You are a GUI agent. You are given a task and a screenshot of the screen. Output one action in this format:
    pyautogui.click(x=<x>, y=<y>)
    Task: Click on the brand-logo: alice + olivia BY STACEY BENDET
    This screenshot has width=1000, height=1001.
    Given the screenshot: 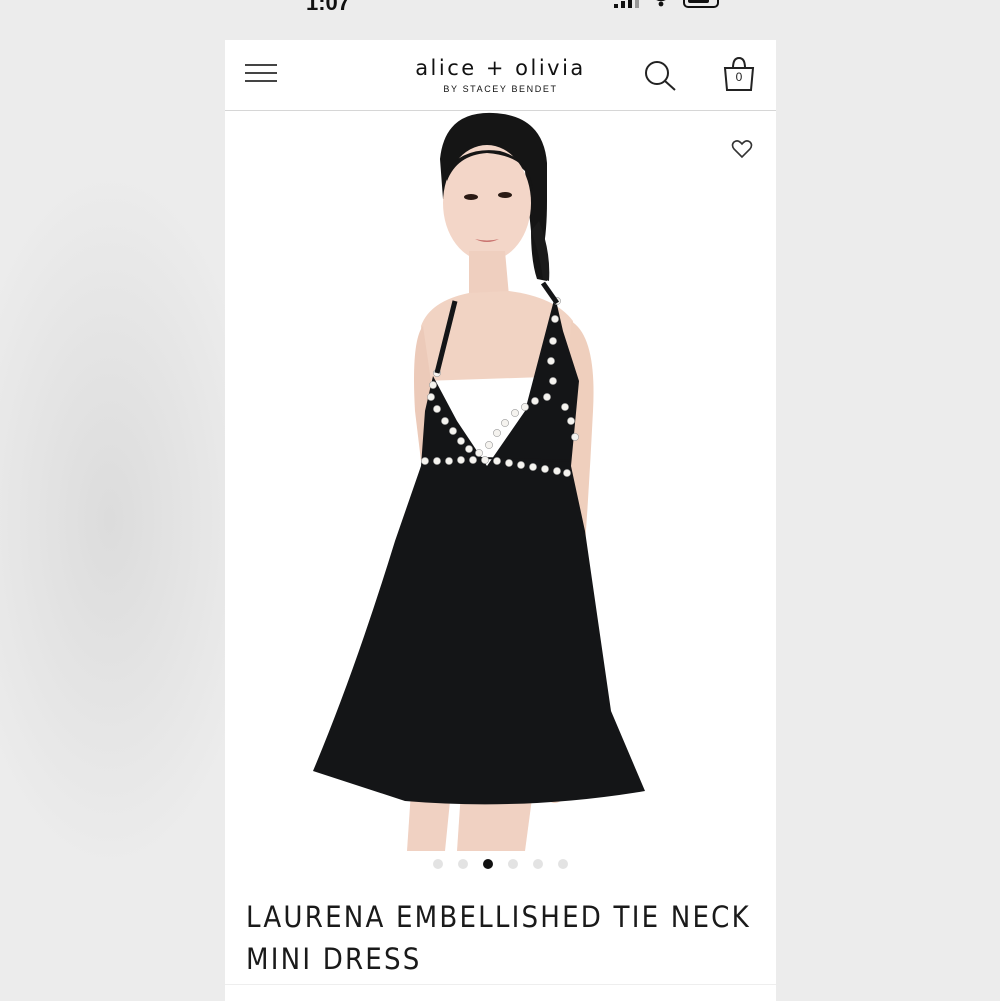 What is the action you would take?
    pyautogui.click(x=500, y=75)
    